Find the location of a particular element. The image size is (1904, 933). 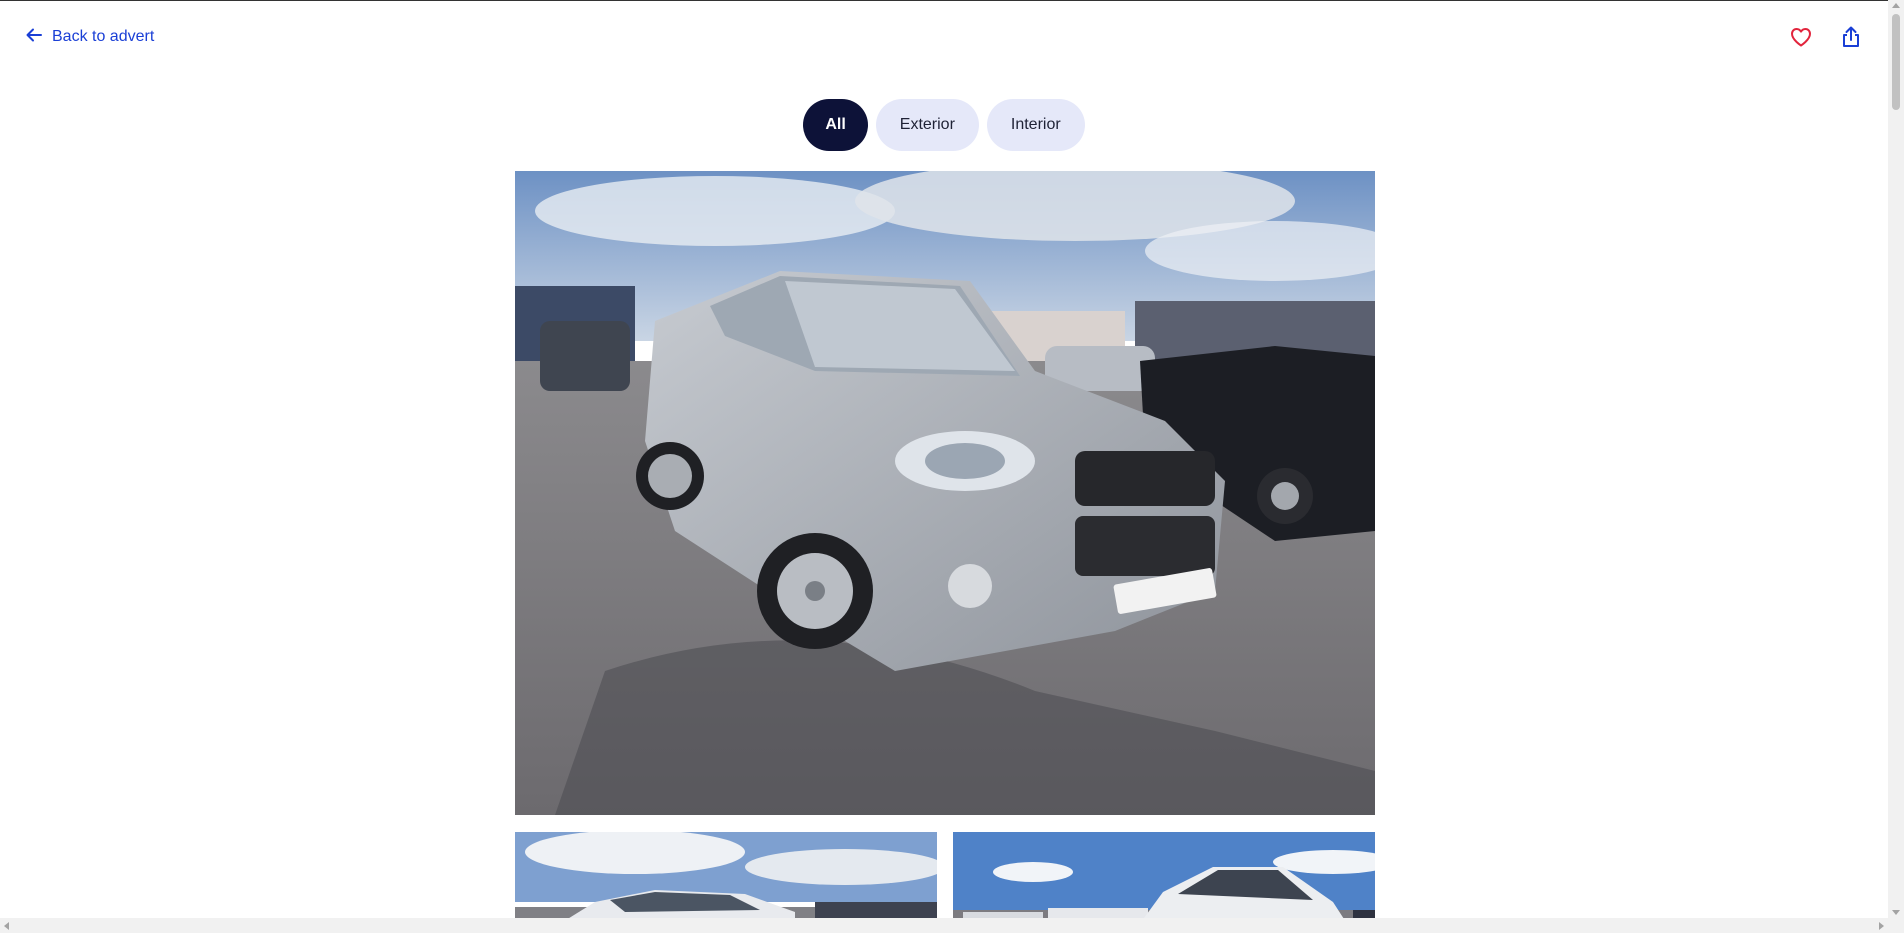

window-top-border is located at coordinates (952, 0).